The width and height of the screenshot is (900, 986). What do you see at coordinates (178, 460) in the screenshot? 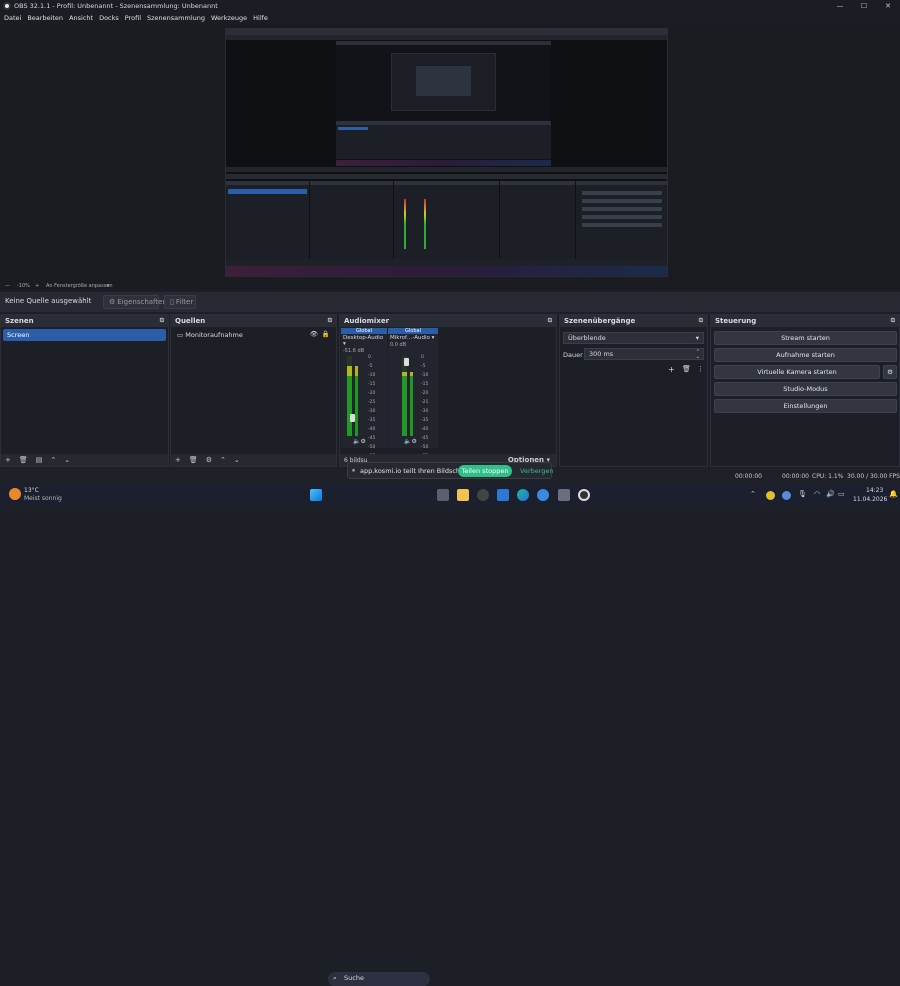
I see `add-source-button: +` at bounding box center [178, 460].